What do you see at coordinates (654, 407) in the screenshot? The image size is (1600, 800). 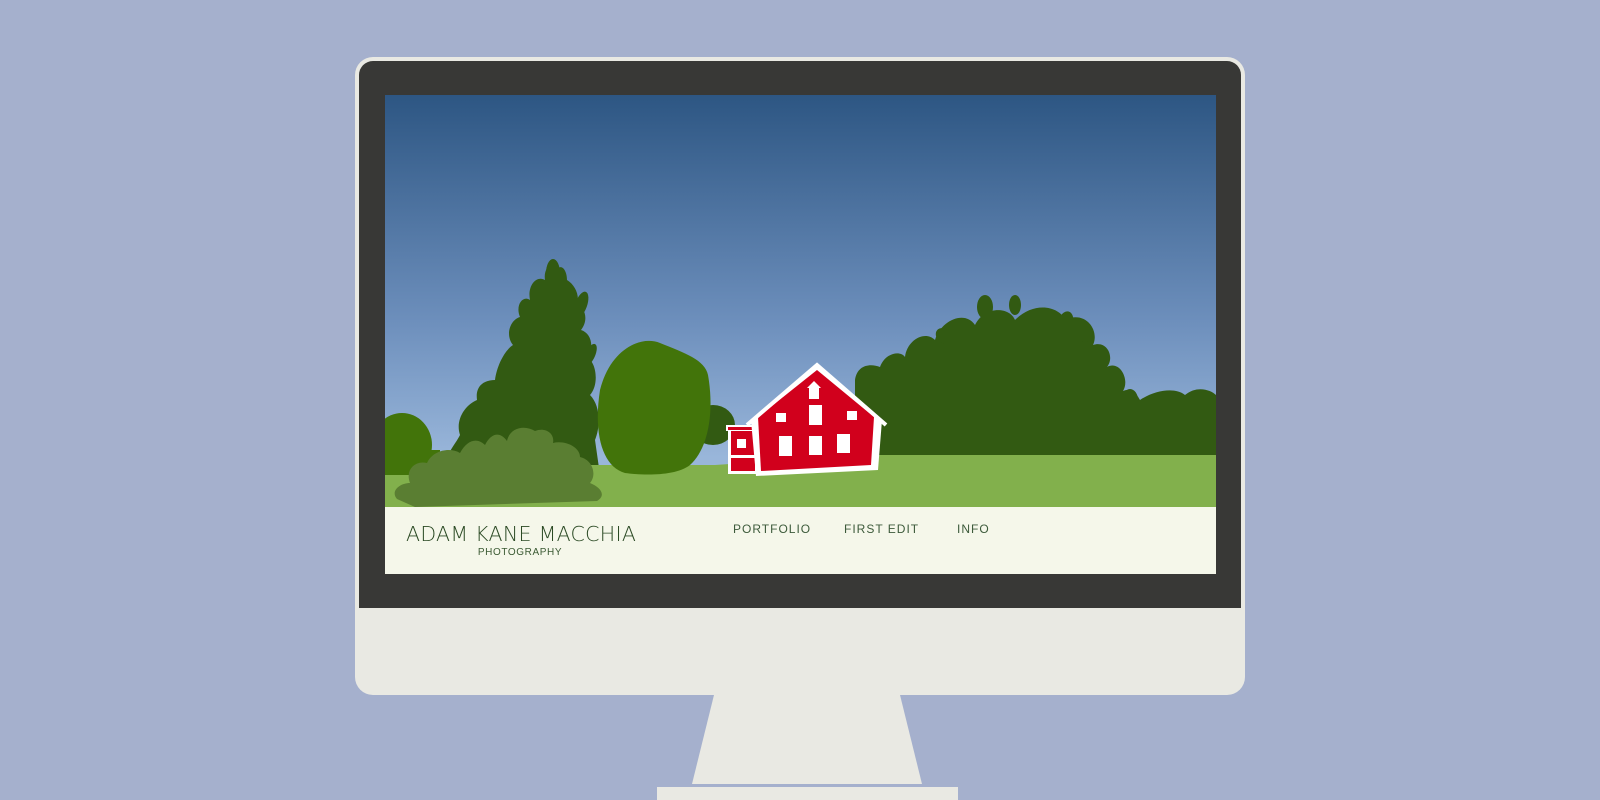 I see `round-tree` at bounding box center [654, 407].